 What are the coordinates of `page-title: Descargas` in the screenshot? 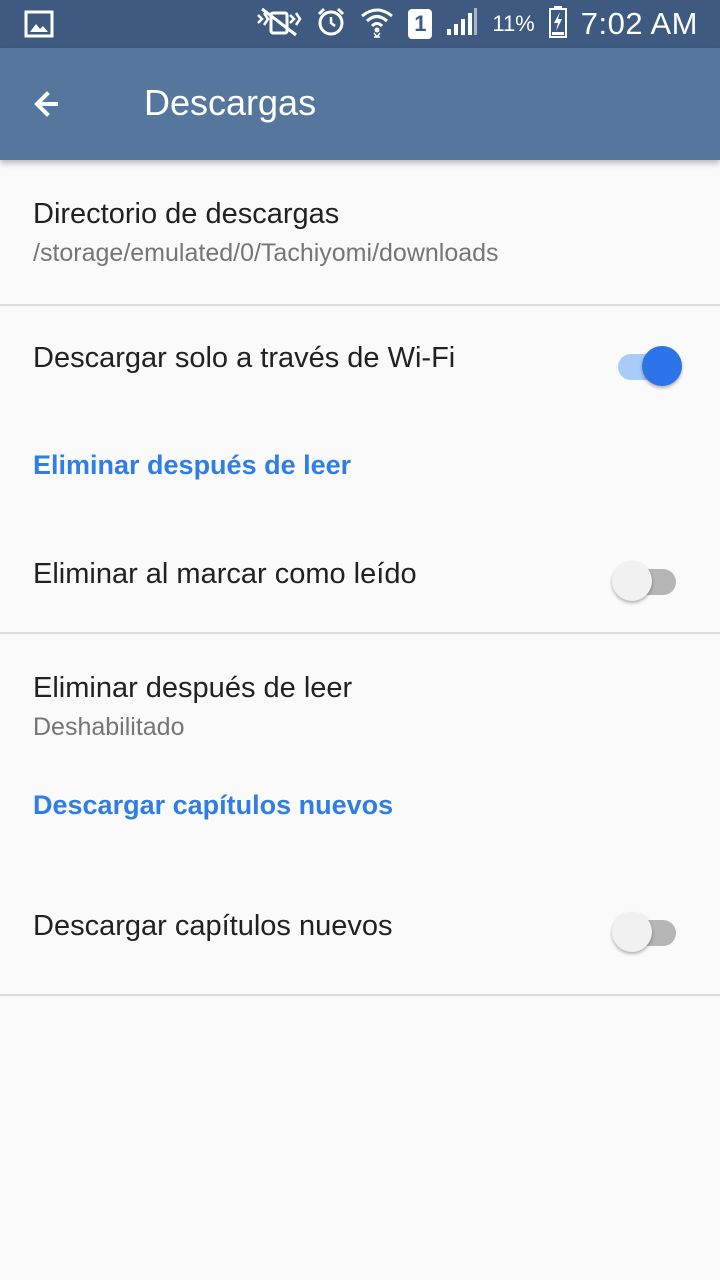 It's located at (230, 102).